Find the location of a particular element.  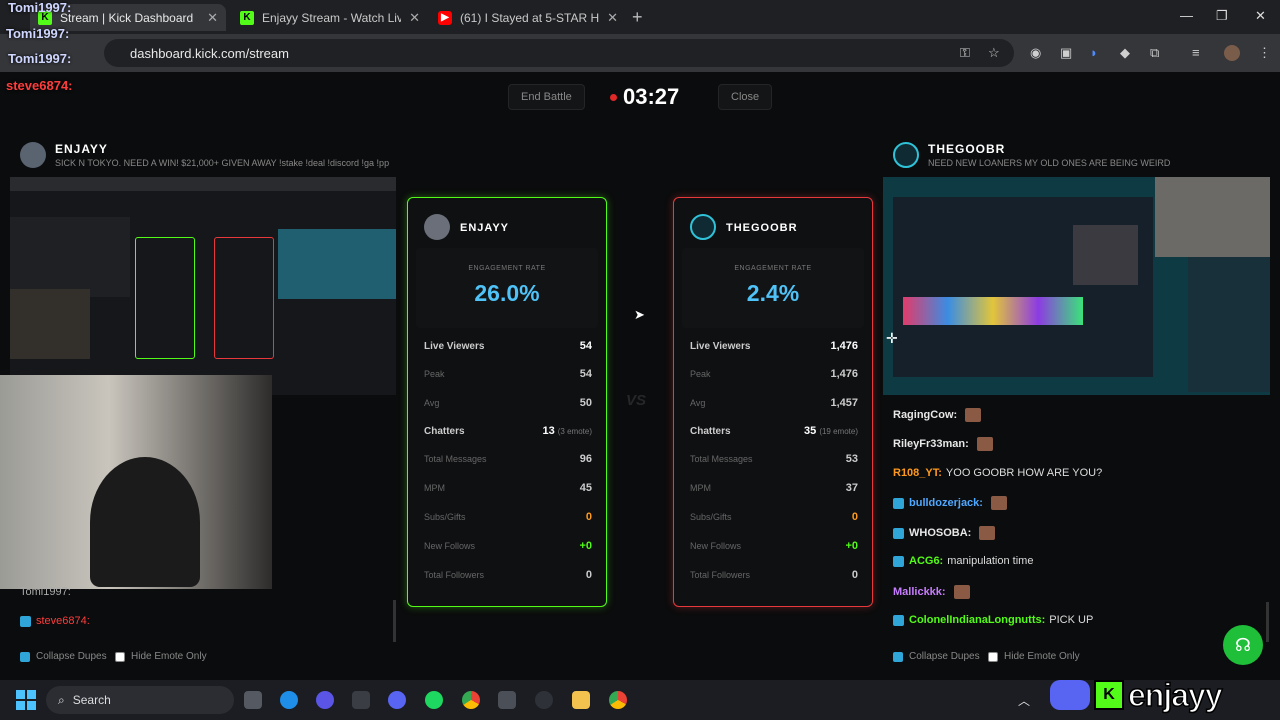

stat-value: 35 is located at coordinates (810, 431).